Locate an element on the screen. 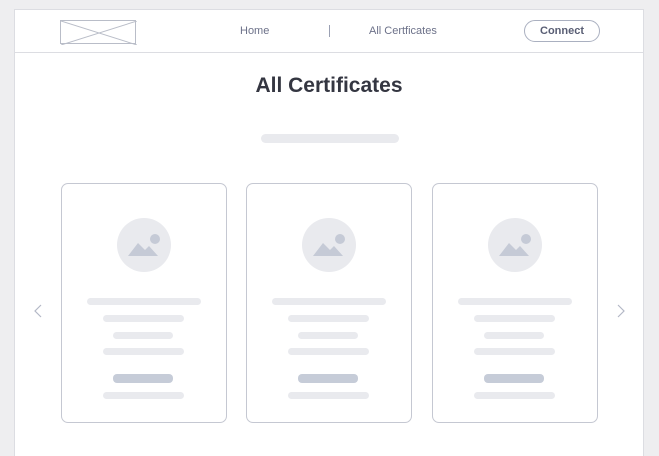 This screenshot has height=456, width=659. chevron-right-icon is located at coordinates (621, 311).